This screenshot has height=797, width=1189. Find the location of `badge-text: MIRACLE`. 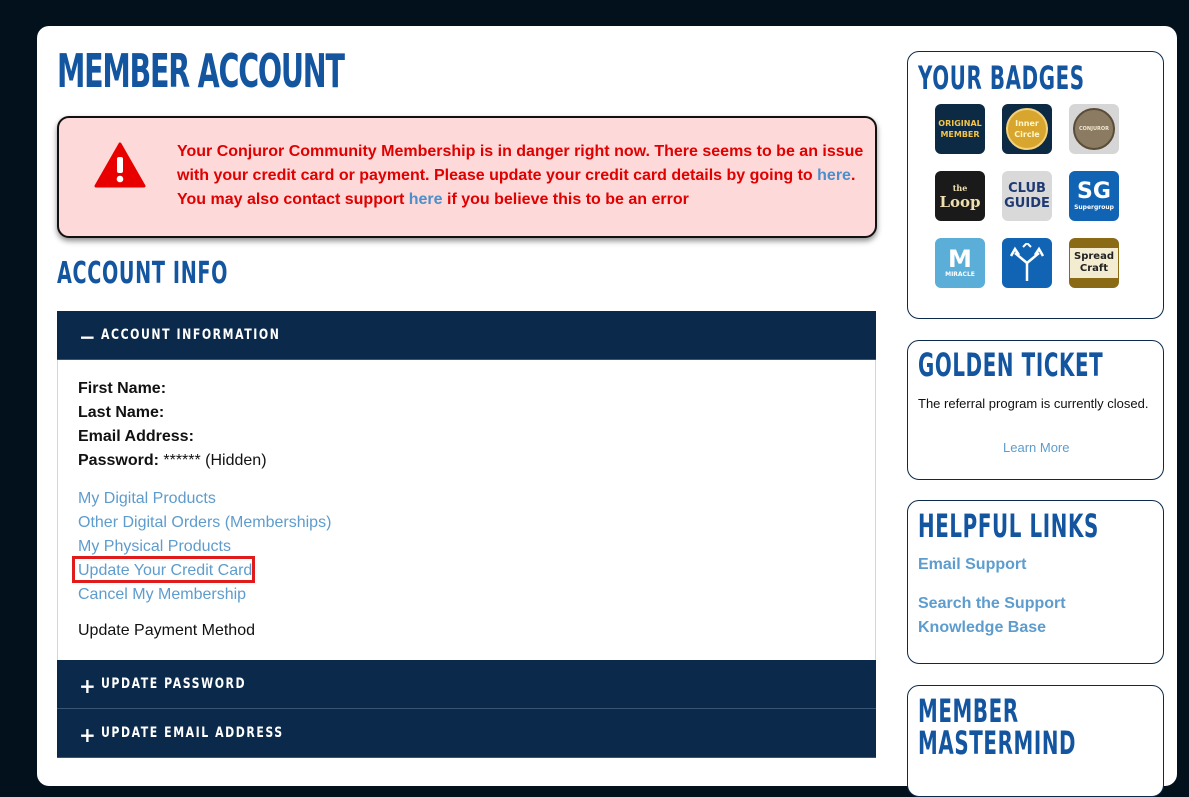

badge-text: MIRACLE is located at coordinates (960, 274).